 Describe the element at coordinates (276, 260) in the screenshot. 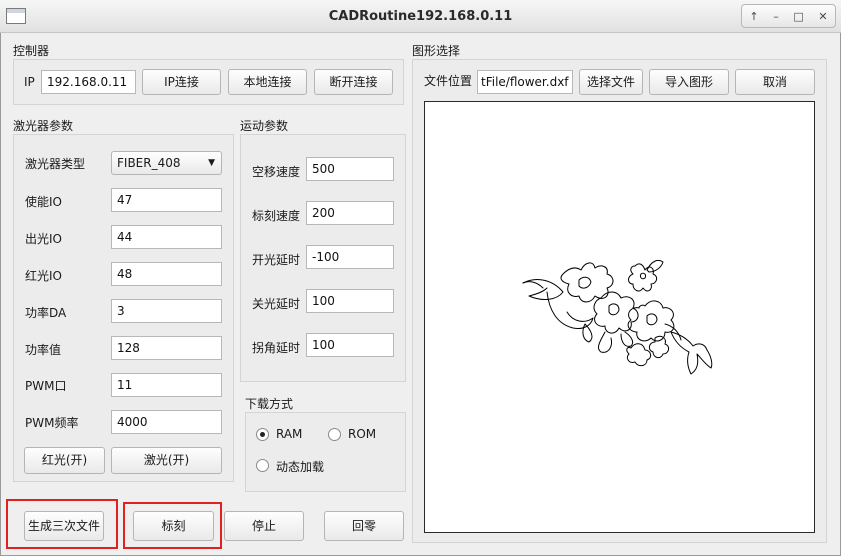

I see `laser-on-delay-label: 开光延时` at that location.